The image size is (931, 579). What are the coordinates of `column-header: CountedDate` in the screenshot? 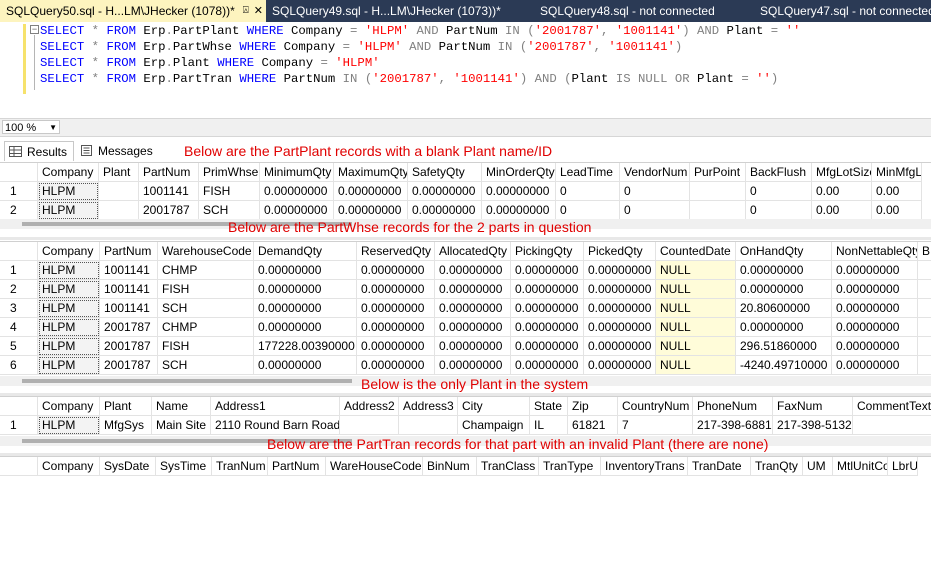 It's located at (696, 251).